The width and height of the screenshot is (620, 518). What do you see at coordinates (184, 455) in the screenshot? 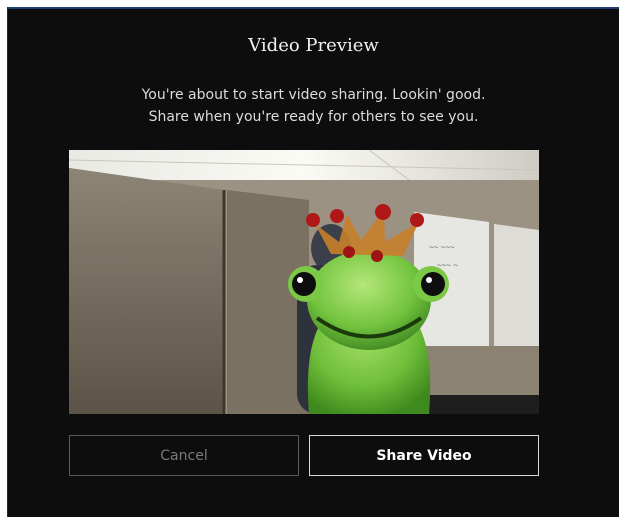
I see `cancel-button: Cancel` at bounding box center [184, 455].